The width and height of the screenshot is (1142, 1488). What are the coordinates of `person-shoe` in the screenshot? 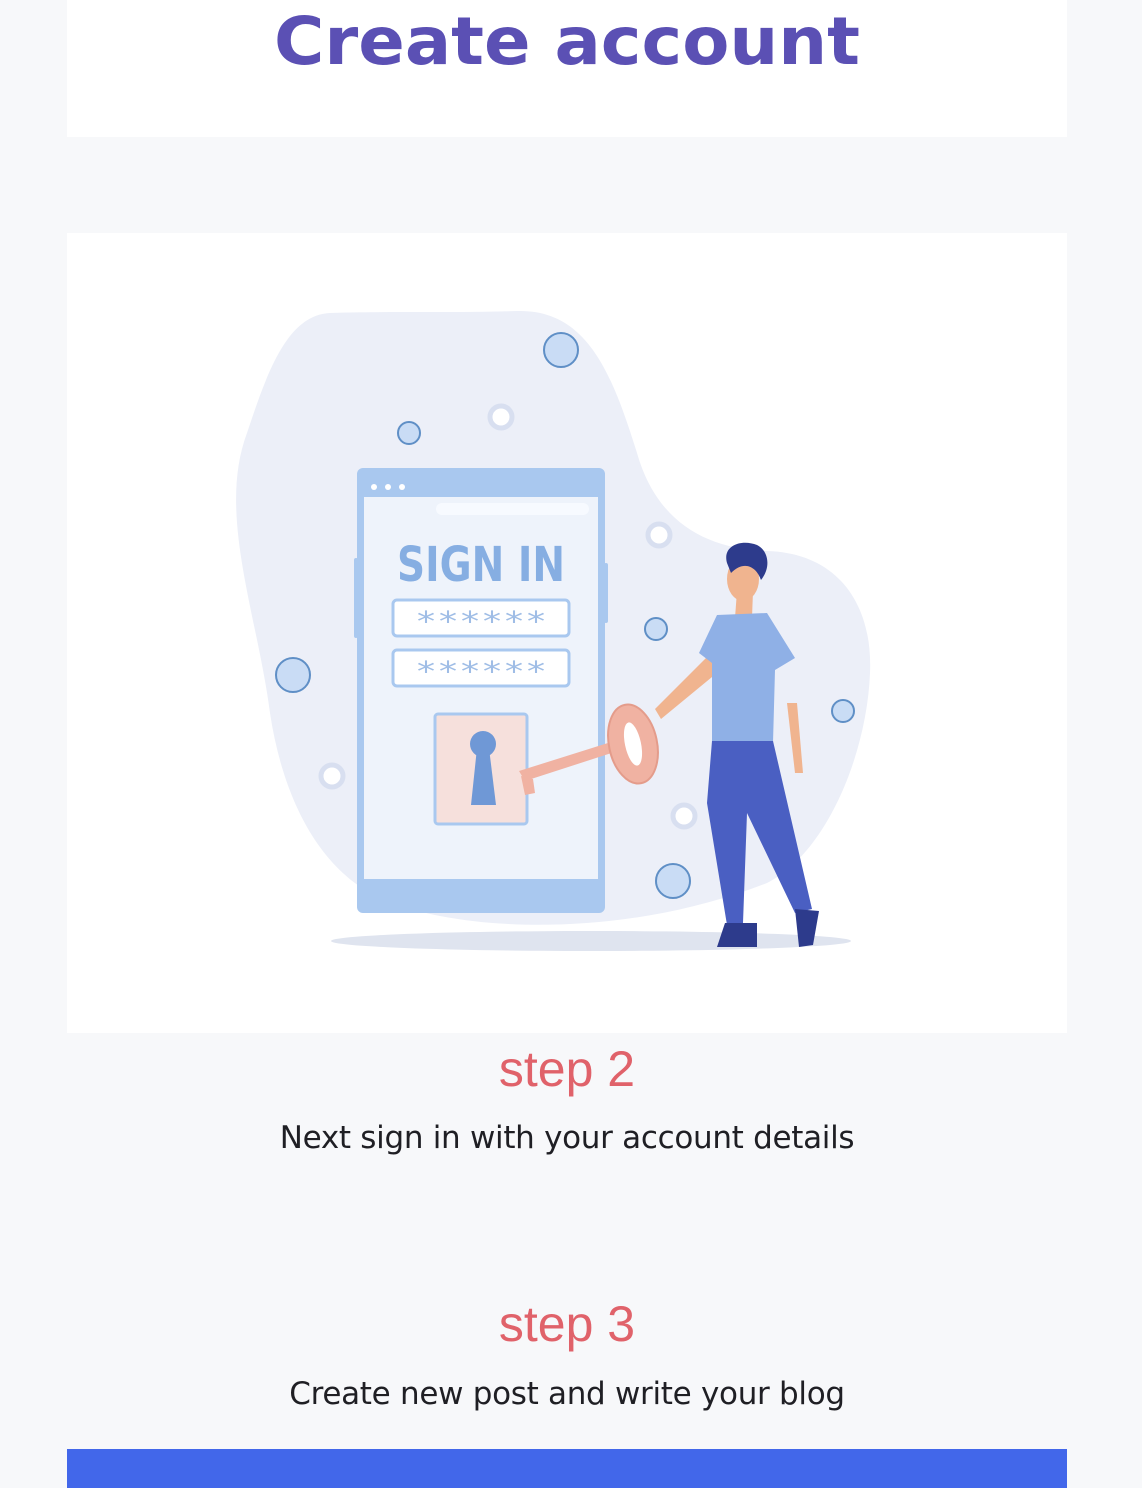 It's located at (737, 935).